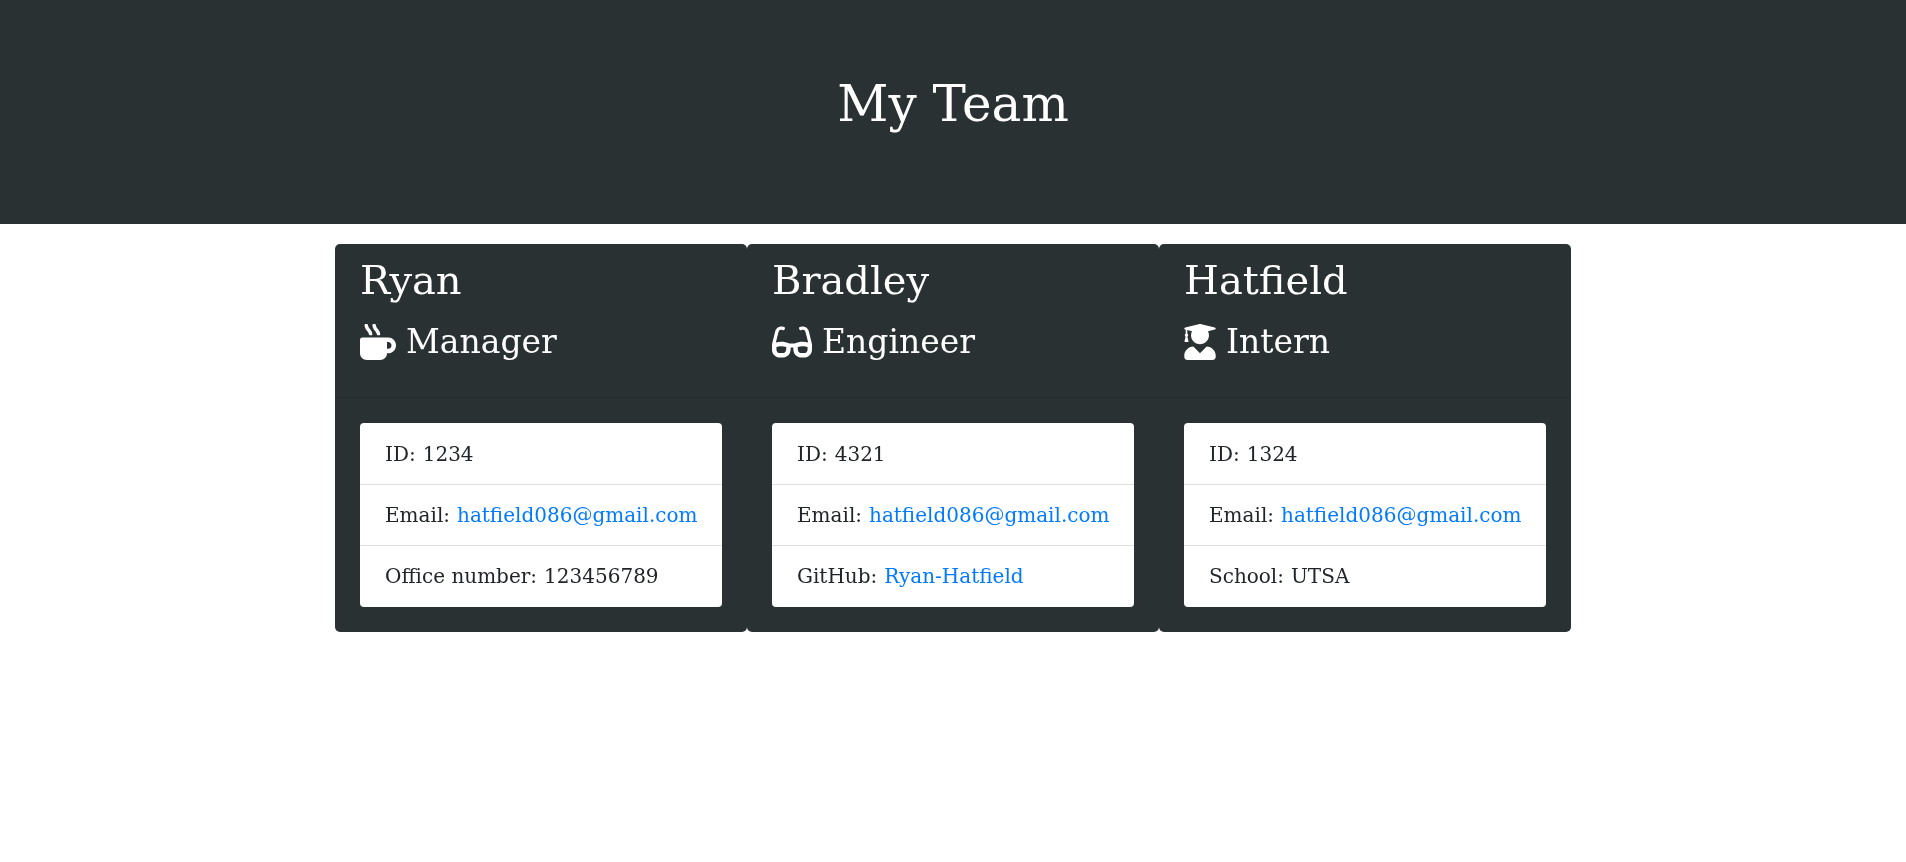 The width and height of the screenshot is (1906, 862). Describe the element at coordinates (481, 342) in the screenshot. I see `role-title: Manager` at that location.